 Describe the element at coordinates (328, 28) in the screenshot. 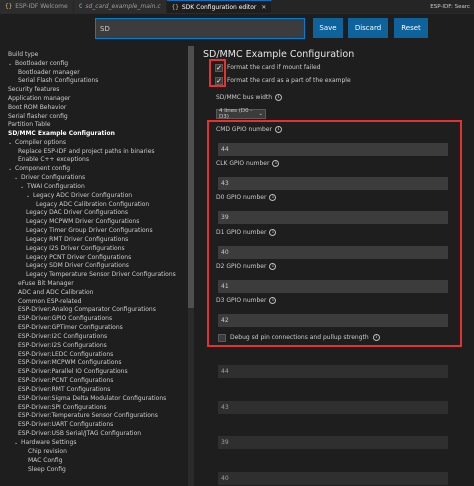

I see `save-button: Save` at that location.